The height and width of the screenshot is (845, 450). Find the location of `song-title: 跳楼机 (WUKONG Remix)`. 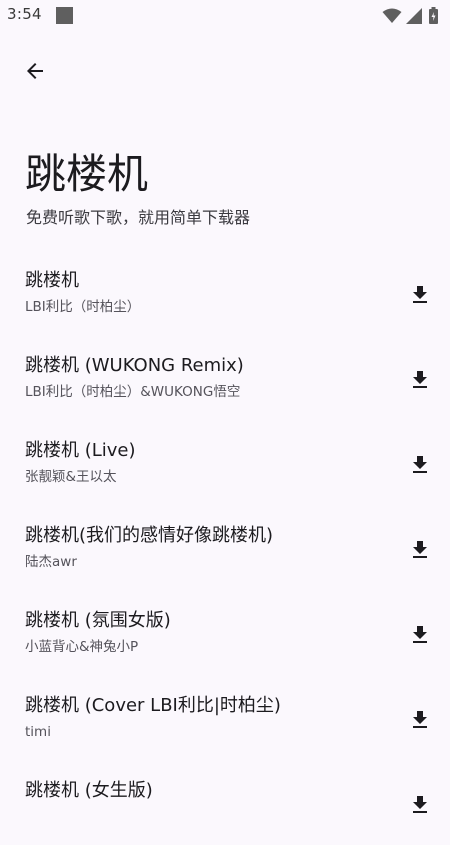

song-title: 跳楼机 (WUKONG Remix) is located at coordinates (134, 365).